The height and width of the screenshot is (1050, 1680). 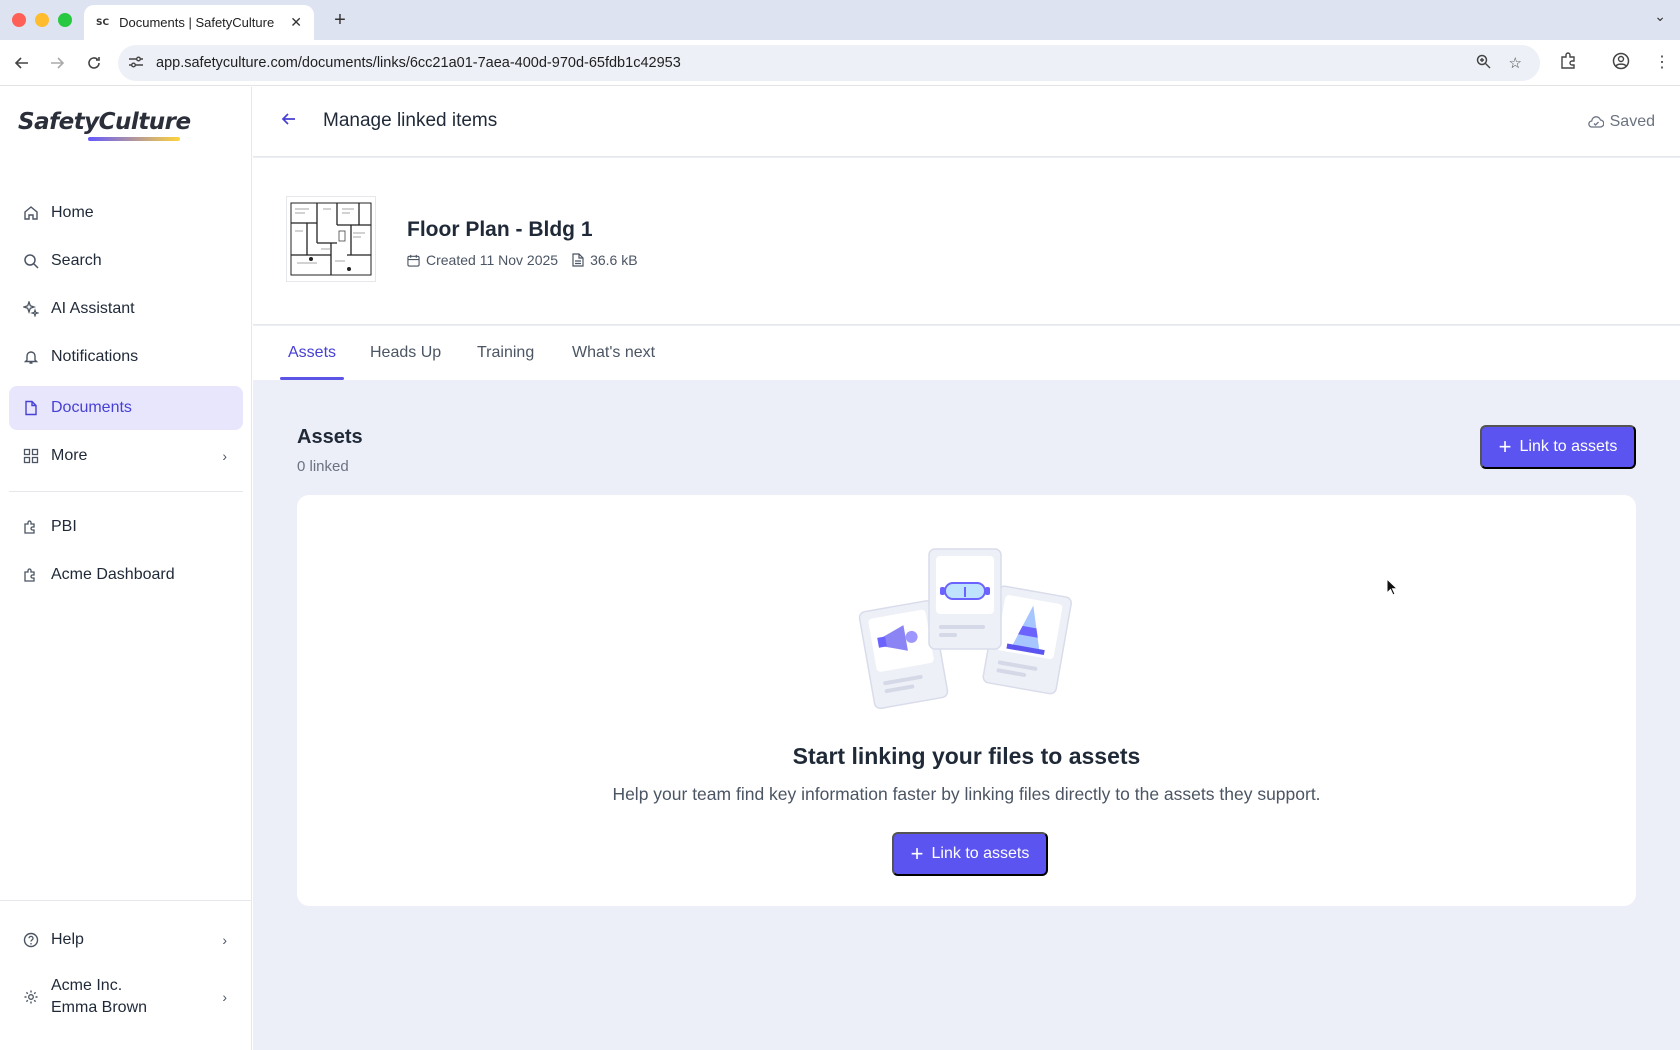 I want to click on bell-icon, so click(x=34, y=357).